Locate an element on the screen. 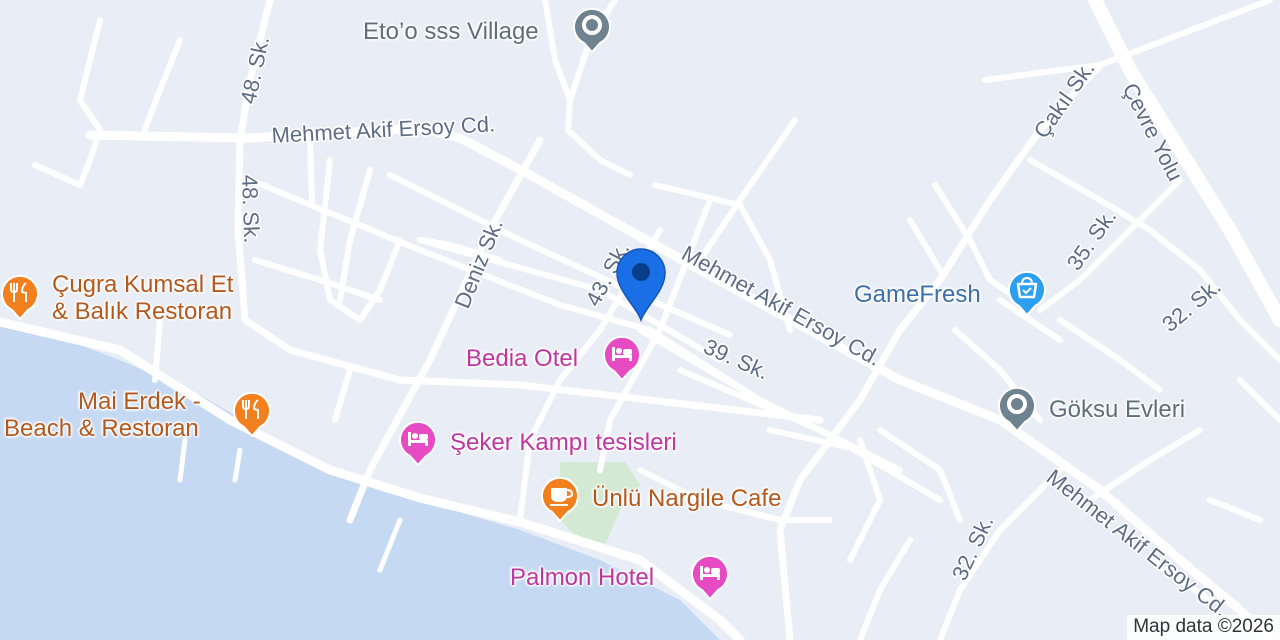 Image resolution: width=1280 pixels, height=640 pixels. poi-gamefresh: GameFresh is located at coordinates (950, 294).